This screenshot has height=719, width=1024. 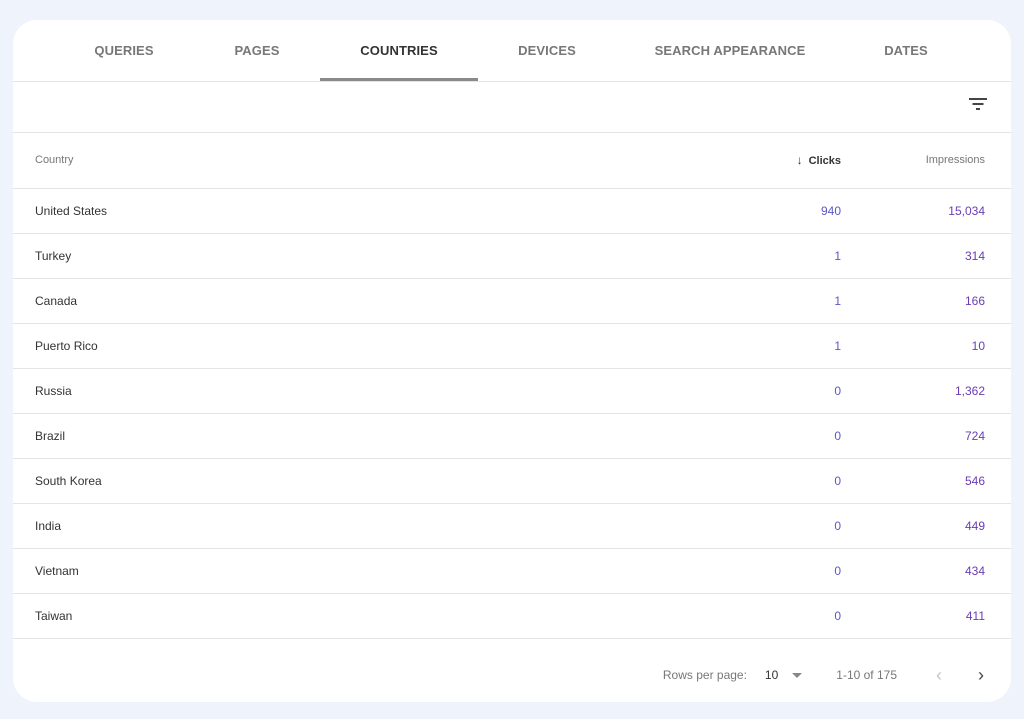 What do you see at coordinates (547, 50) in the screenshot?
I see `tab-devices: DEVICES` at bounding box center [547, 50].